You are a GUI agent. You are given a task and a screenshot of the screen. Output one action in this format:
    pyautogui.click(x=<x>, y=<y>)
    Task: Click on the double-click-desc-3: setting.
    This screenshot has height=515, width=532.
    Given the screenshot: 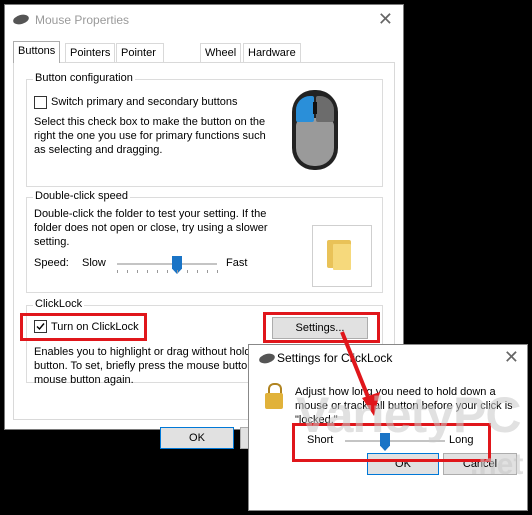 What is the action you would take?
    pyautogui.click(x=52, y=242)
    